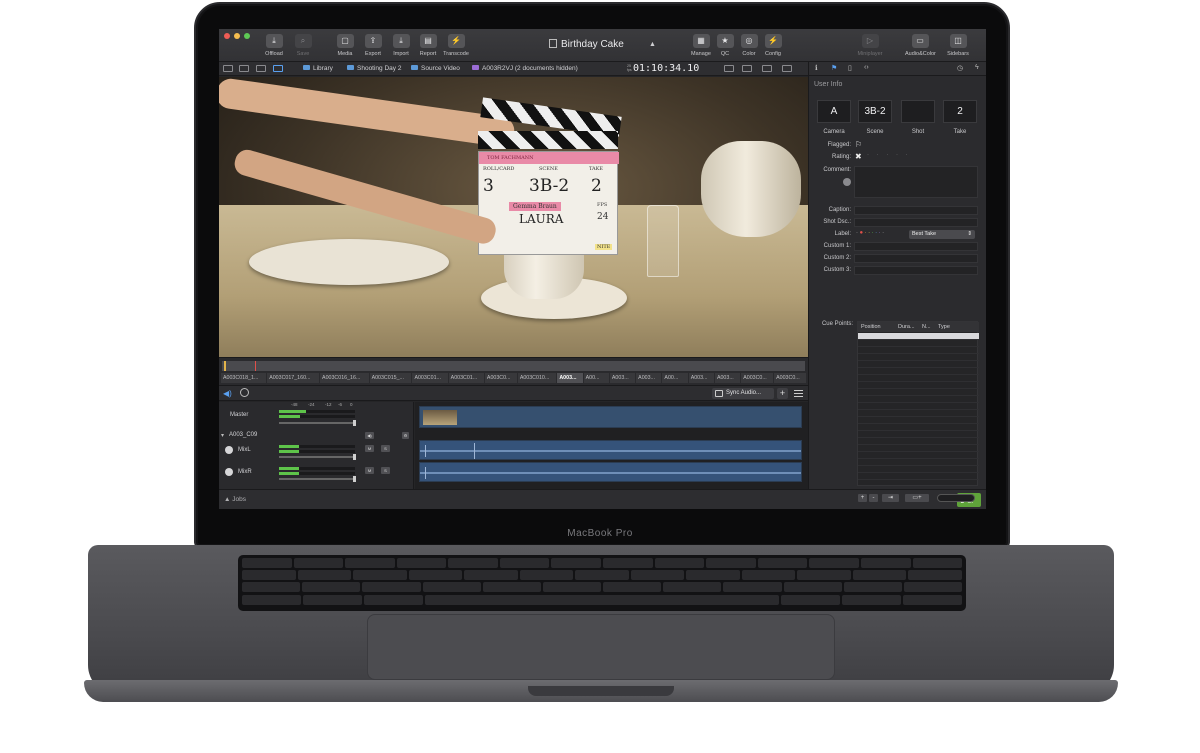 The height and width of the screenshot is (753, 1200). Describe the element at coordinates (228, 68) in the screenshot. I see `list-view-icon` at that location.